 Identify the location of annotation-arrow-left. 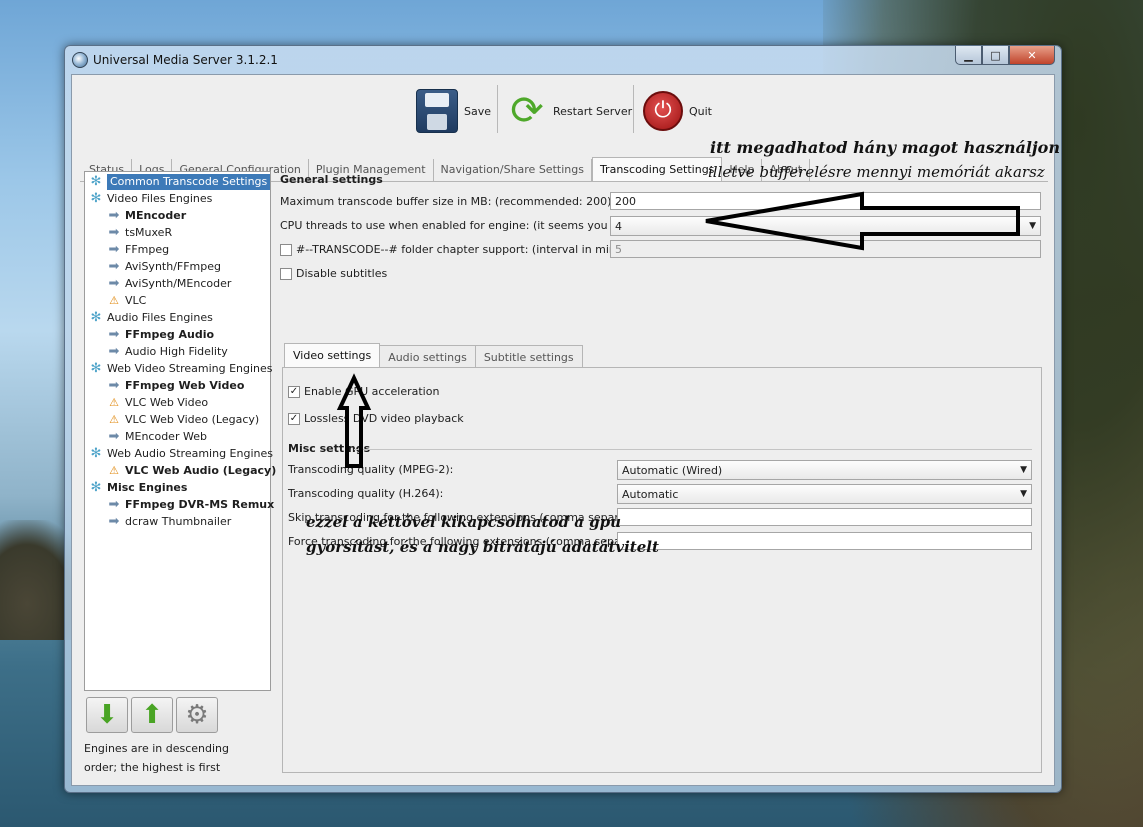
(862, 221).